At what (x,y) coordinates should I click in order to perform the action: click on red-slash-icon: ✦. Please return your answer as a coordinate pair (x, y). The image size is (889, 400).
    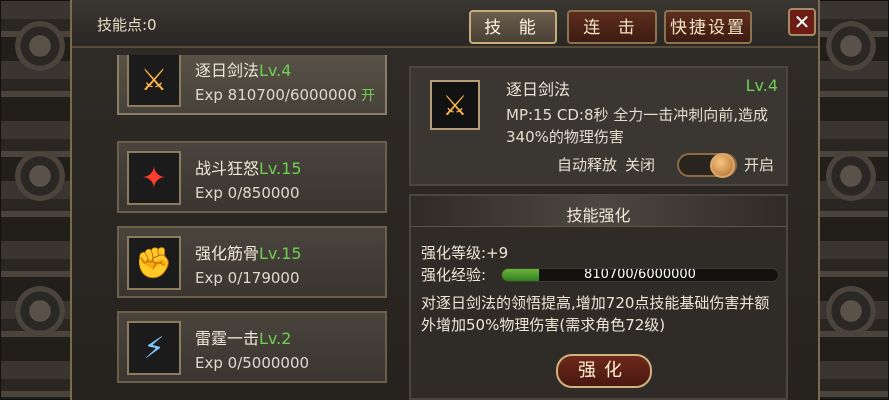
    Looking at the image, I should click on (154, 178).